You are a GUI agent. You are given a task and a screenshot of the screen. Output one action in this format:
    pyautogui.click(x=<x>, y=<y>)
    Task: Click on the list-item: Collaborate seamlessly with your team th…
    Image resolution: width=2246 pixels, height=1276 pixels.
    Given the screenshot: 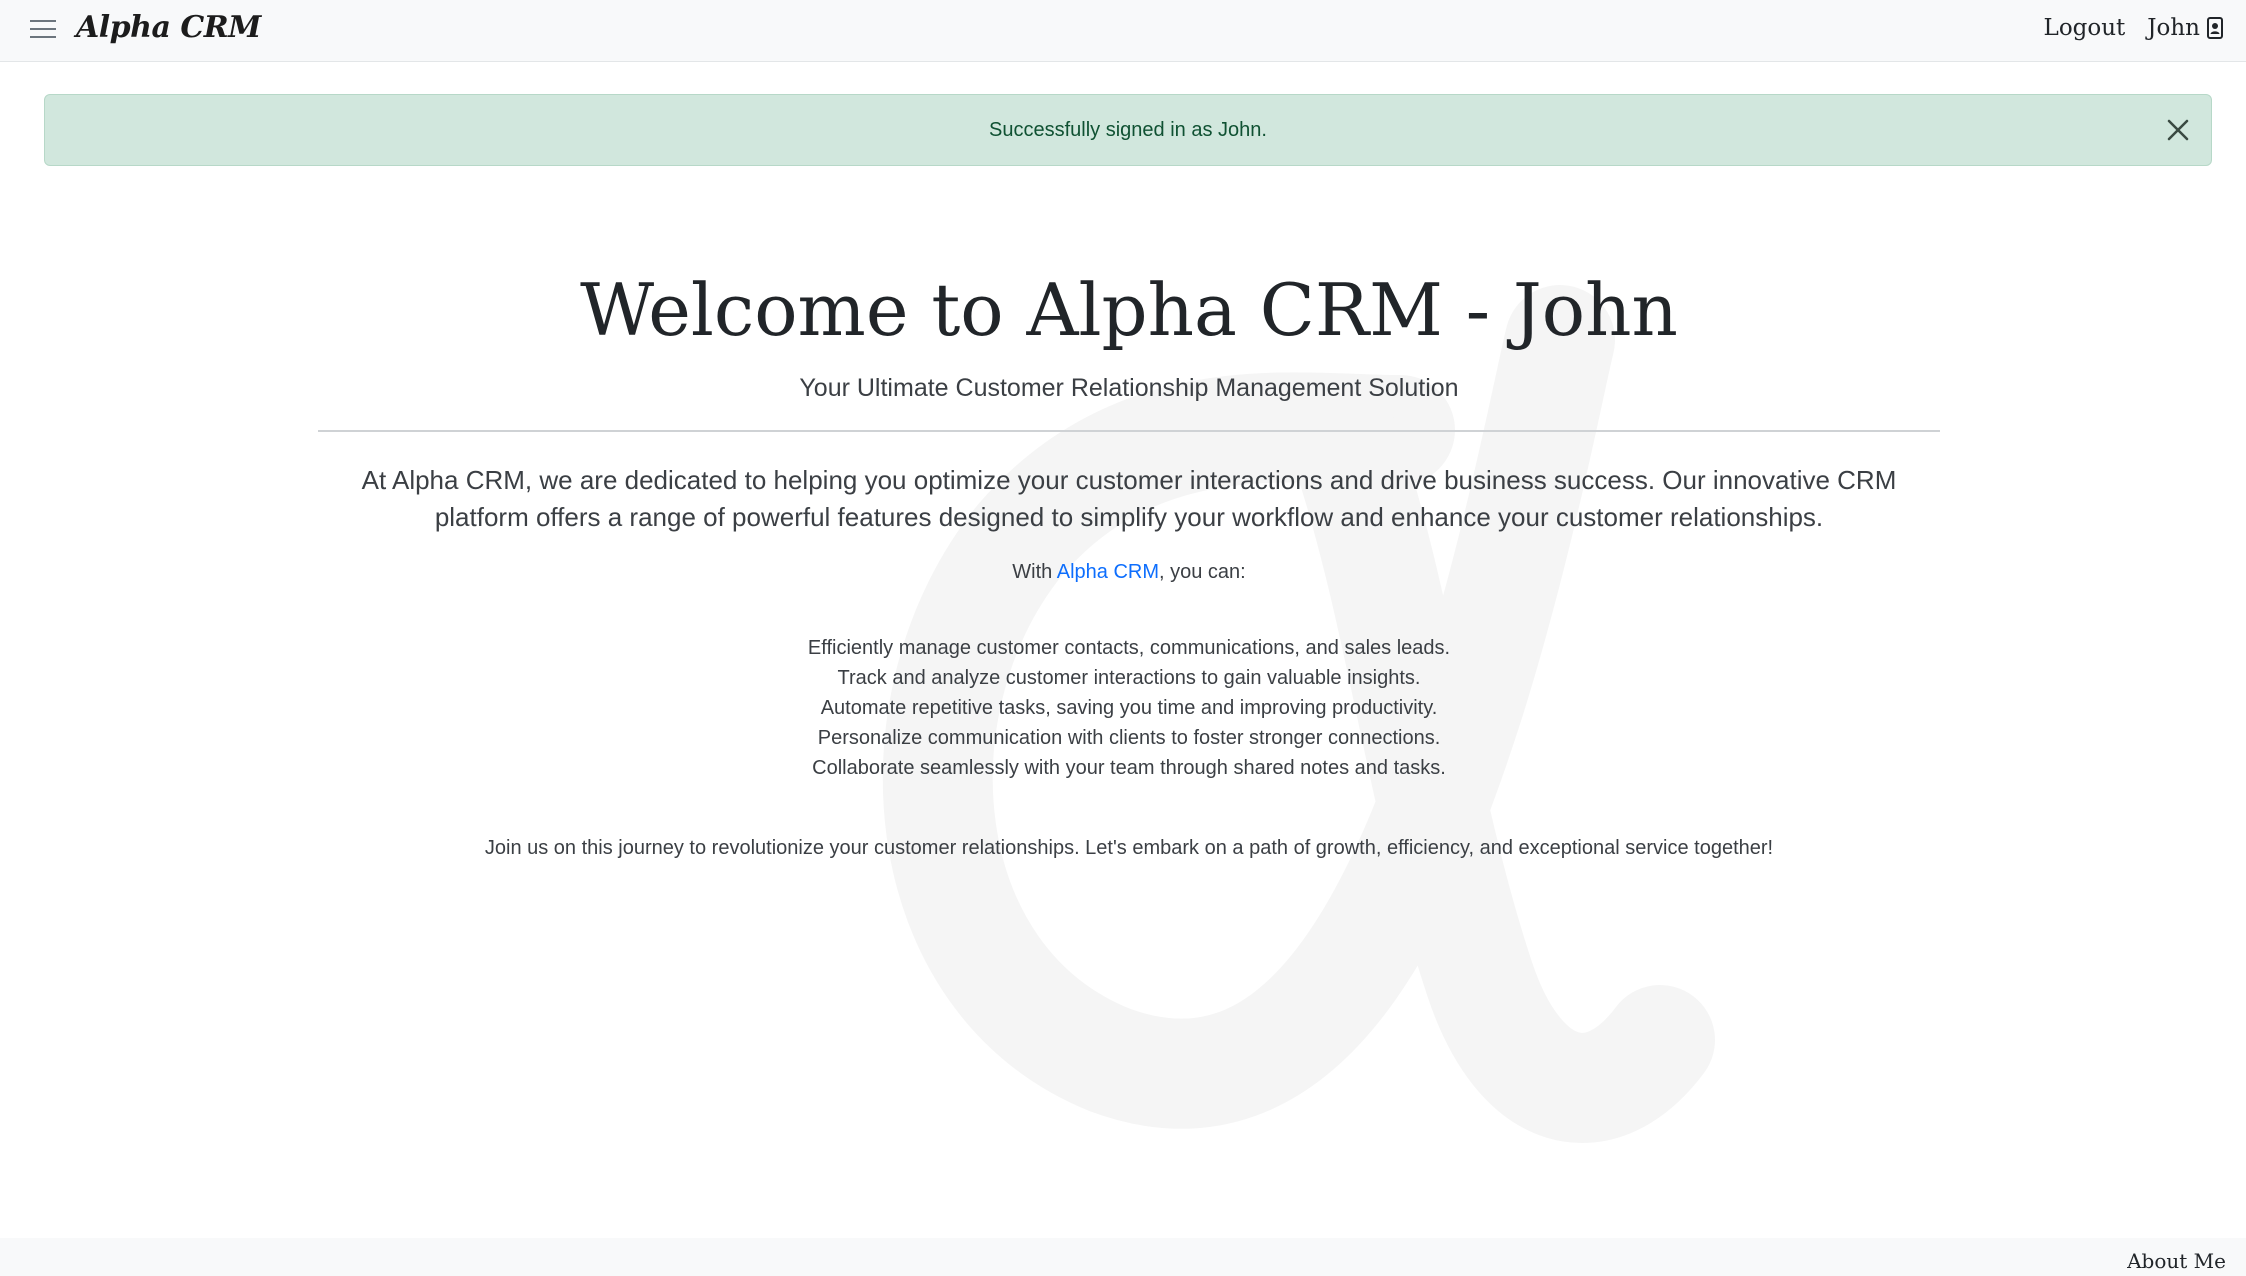 What is the action you would take?
    pyautogui.click(x=1129, y=768)
    